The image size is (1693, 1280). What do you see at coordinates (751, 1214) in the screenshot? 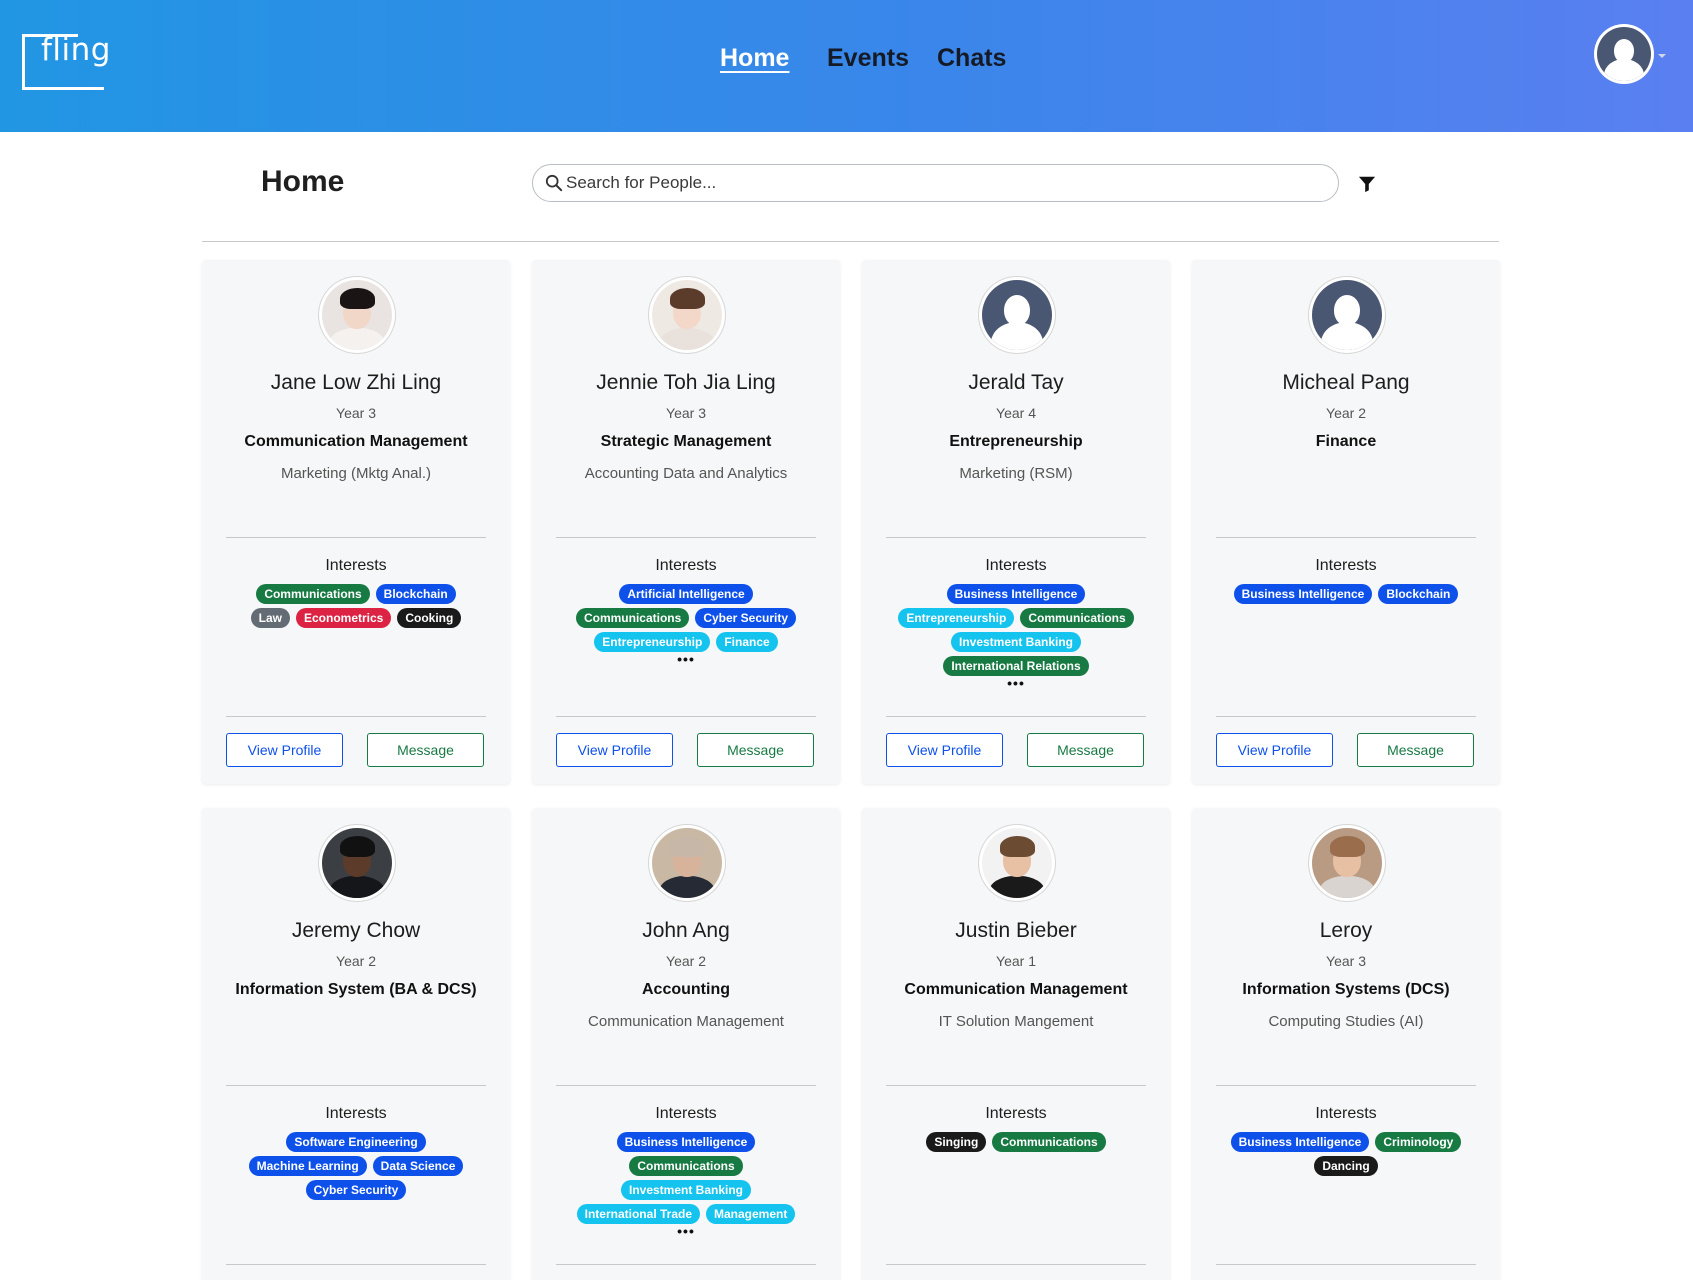
I see `interest-tag: Management` at bounding box center [751, 1214].